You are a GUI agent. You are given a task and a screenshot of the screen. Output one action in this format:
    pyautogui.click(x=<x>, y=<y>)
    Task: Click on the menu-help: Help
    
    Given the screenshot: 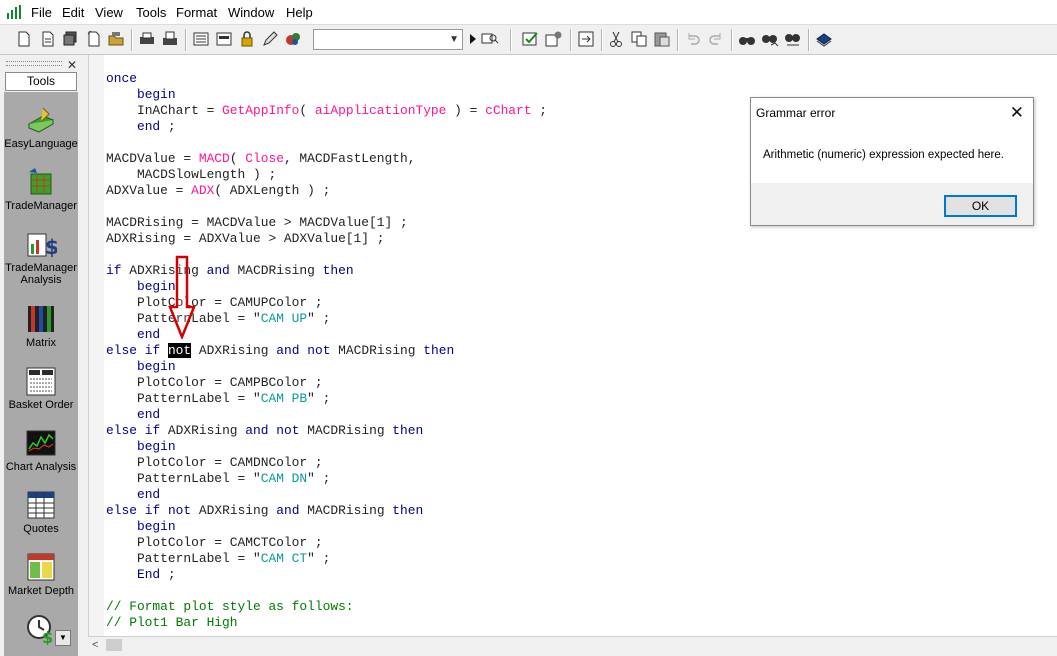 What is the action you would take?
    pyautogui.click(x=299, y=12)
    